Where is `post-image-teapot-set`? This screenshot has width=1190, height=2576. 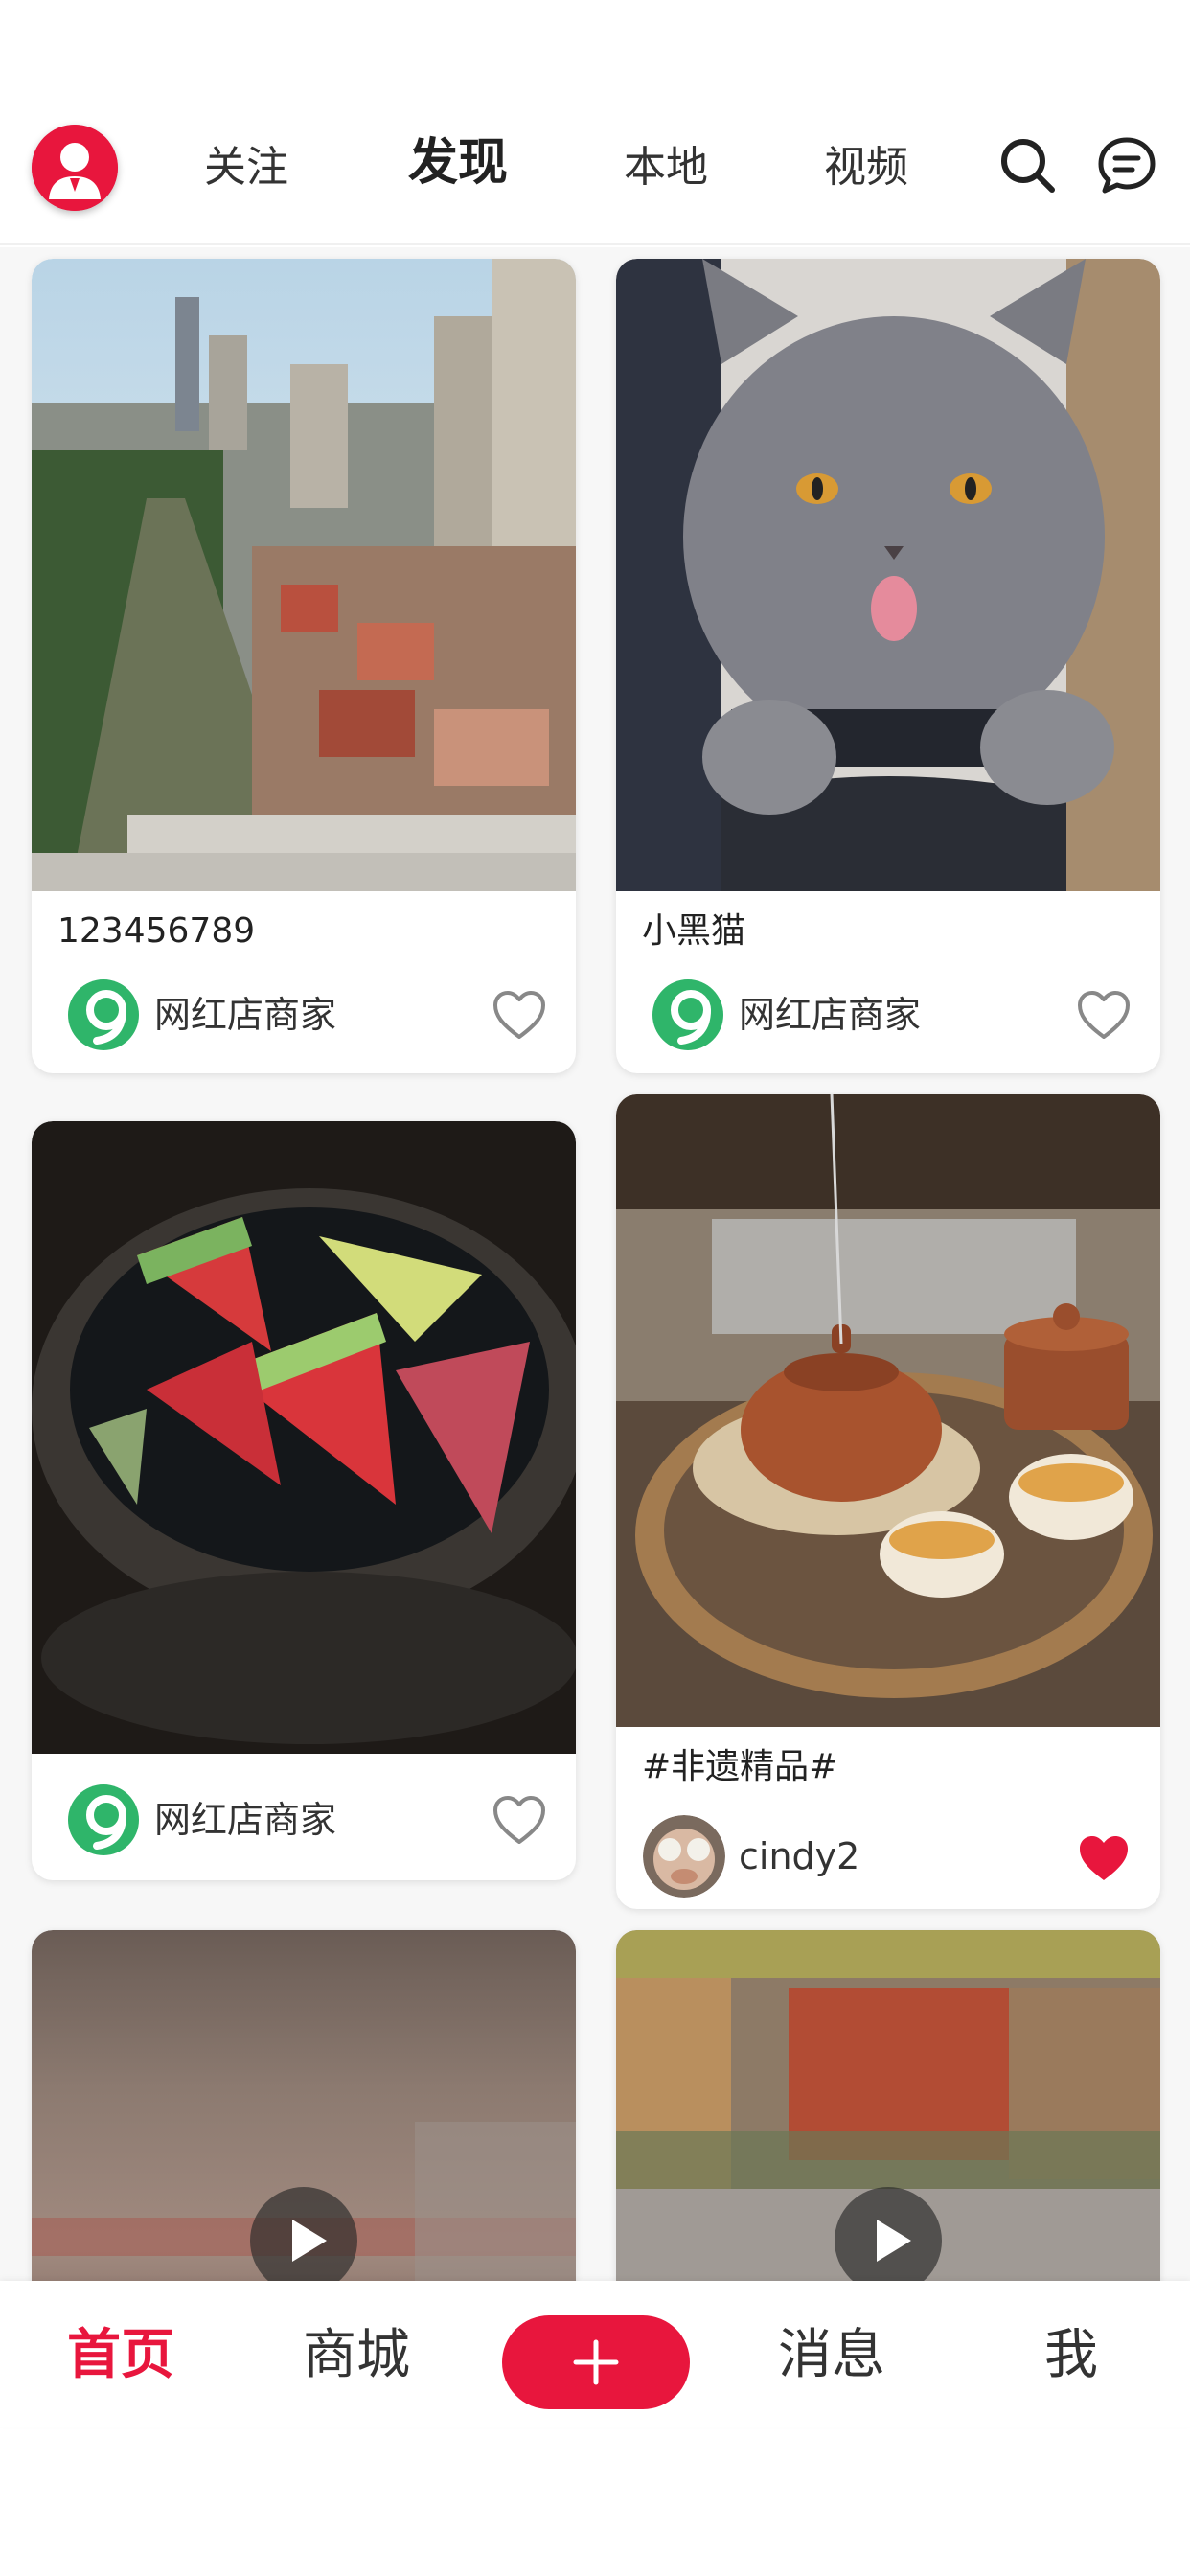
post-image-teapot-set is located at coordinates (888, 1410).